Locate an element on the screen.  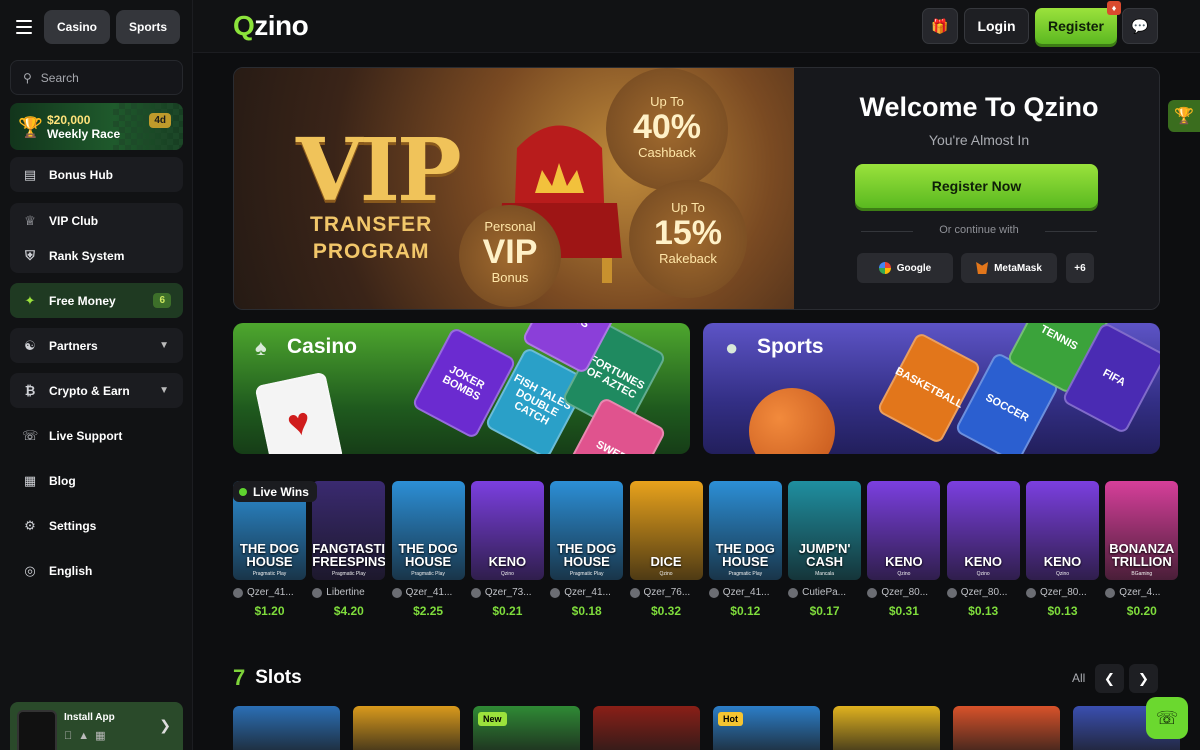
trophy-icon: 🏆 is located at coordinates (30, 128).